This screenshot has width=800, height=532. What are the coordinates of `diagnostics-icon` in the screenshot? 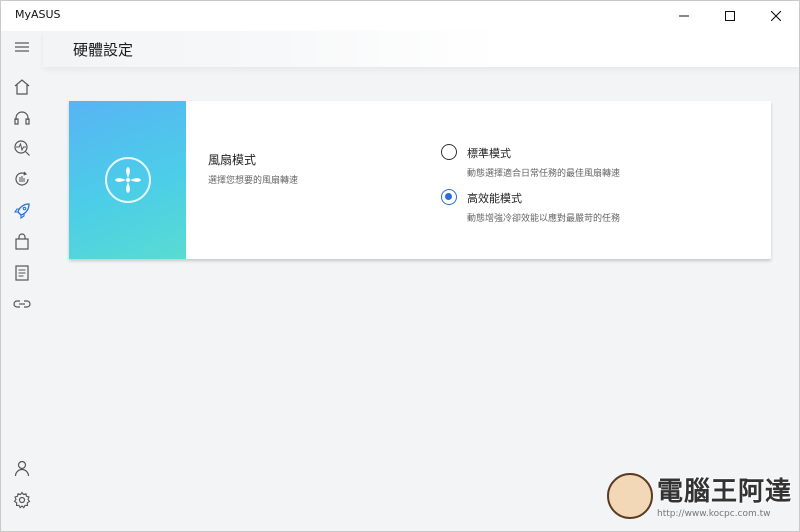 It's located at (22, 148).